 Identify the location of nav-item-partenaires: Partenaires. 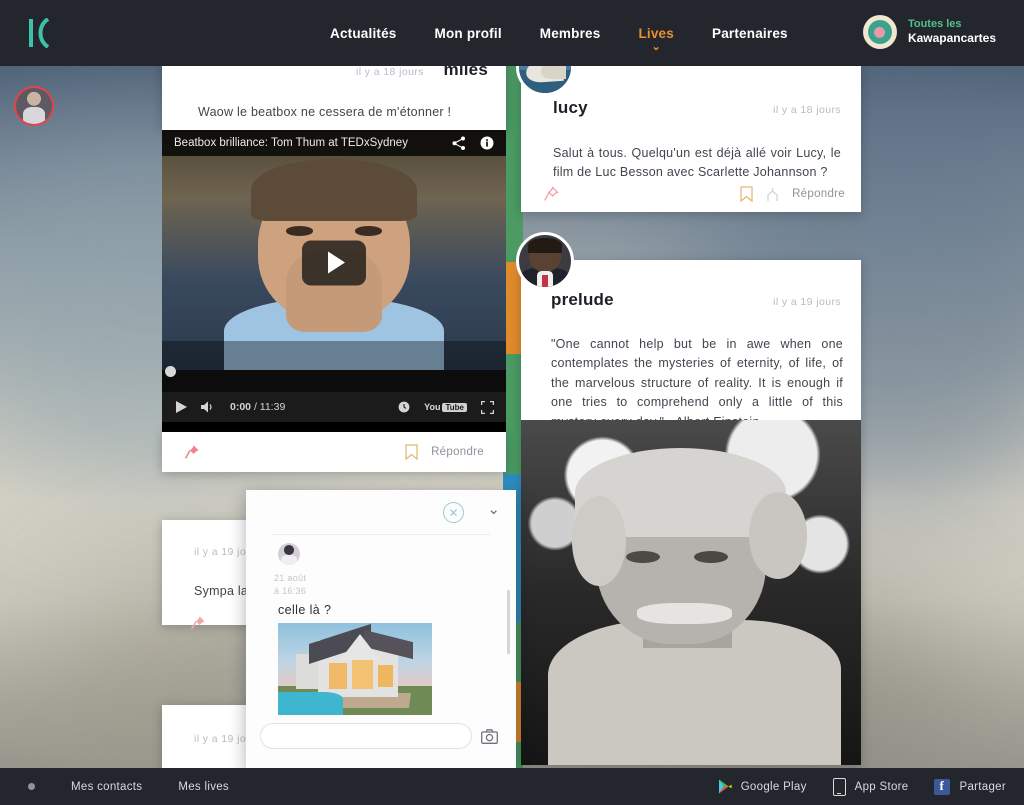
(750, 33).